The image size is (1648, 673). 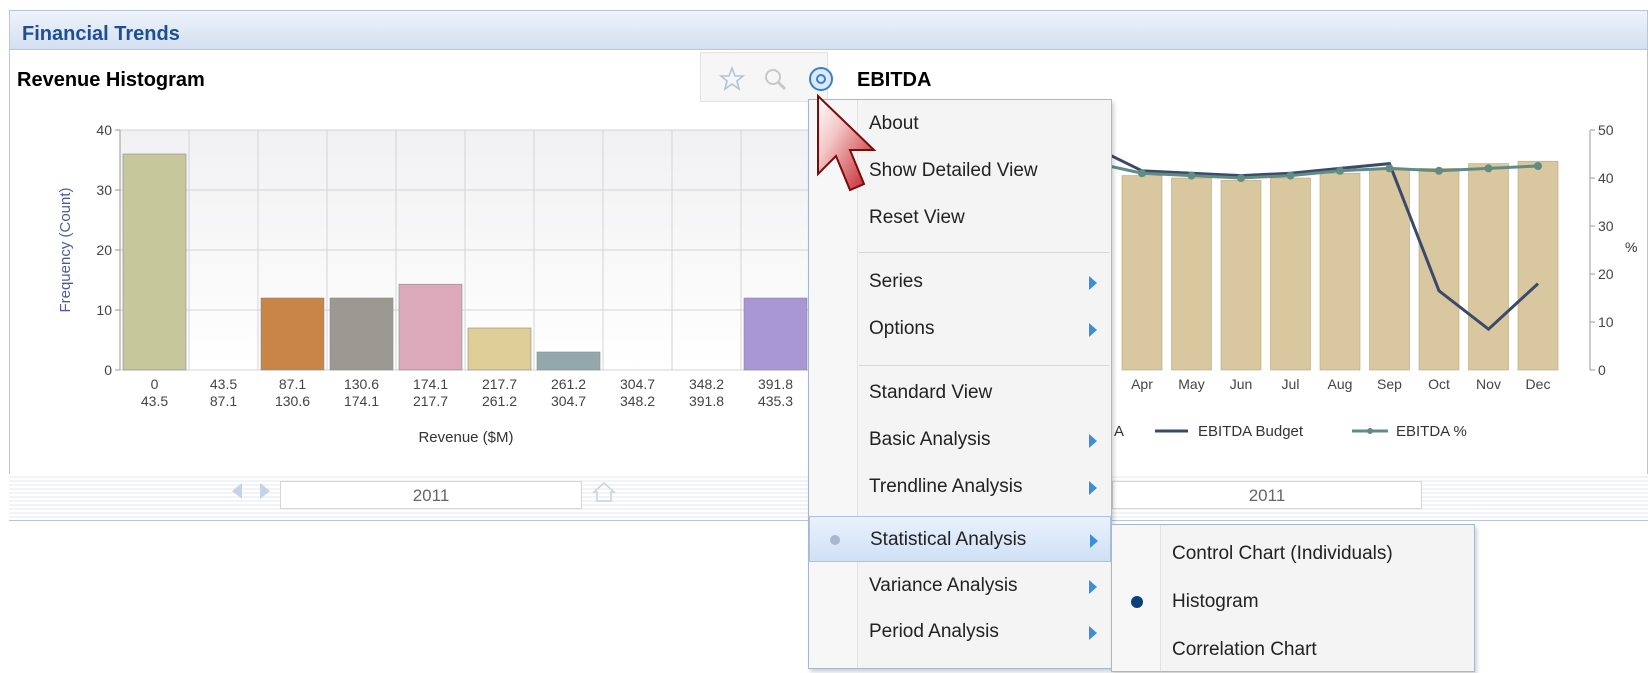 I want to click on submenu-item-correlation-chart: Correlation Chart, so click(x=1293, y=650).